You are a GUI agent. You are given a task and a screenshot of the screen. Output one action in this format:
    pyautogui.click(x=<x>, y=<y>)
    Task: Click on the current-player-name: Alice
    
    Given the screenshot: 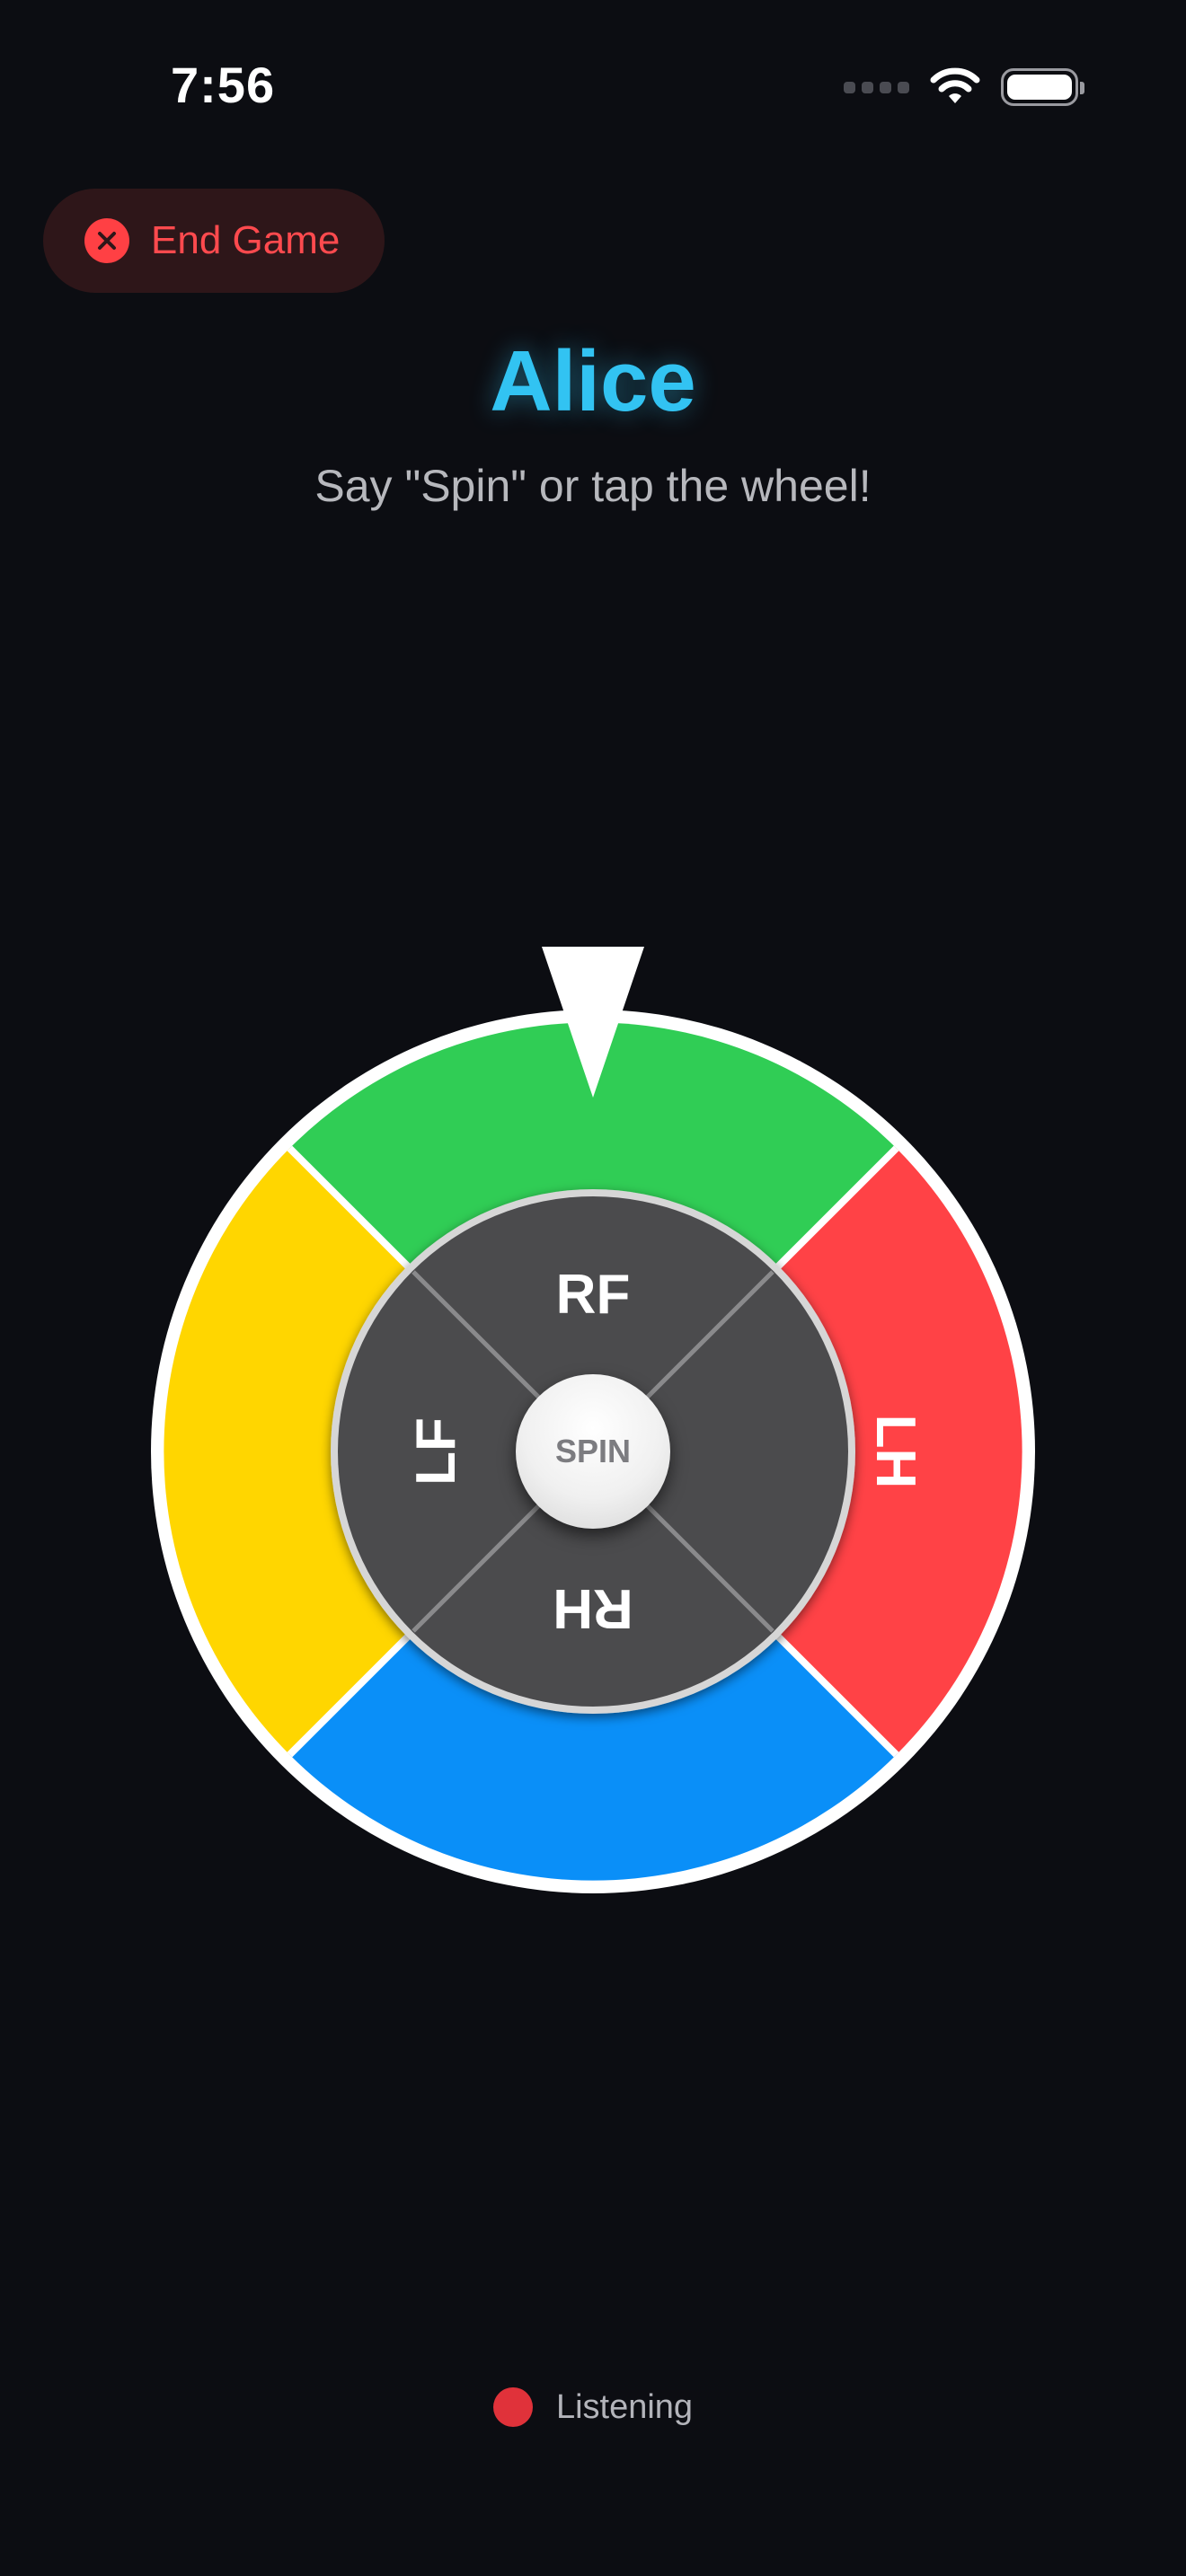 What is the action you would take?
    pyautogui.click(x=593, y=381)
    